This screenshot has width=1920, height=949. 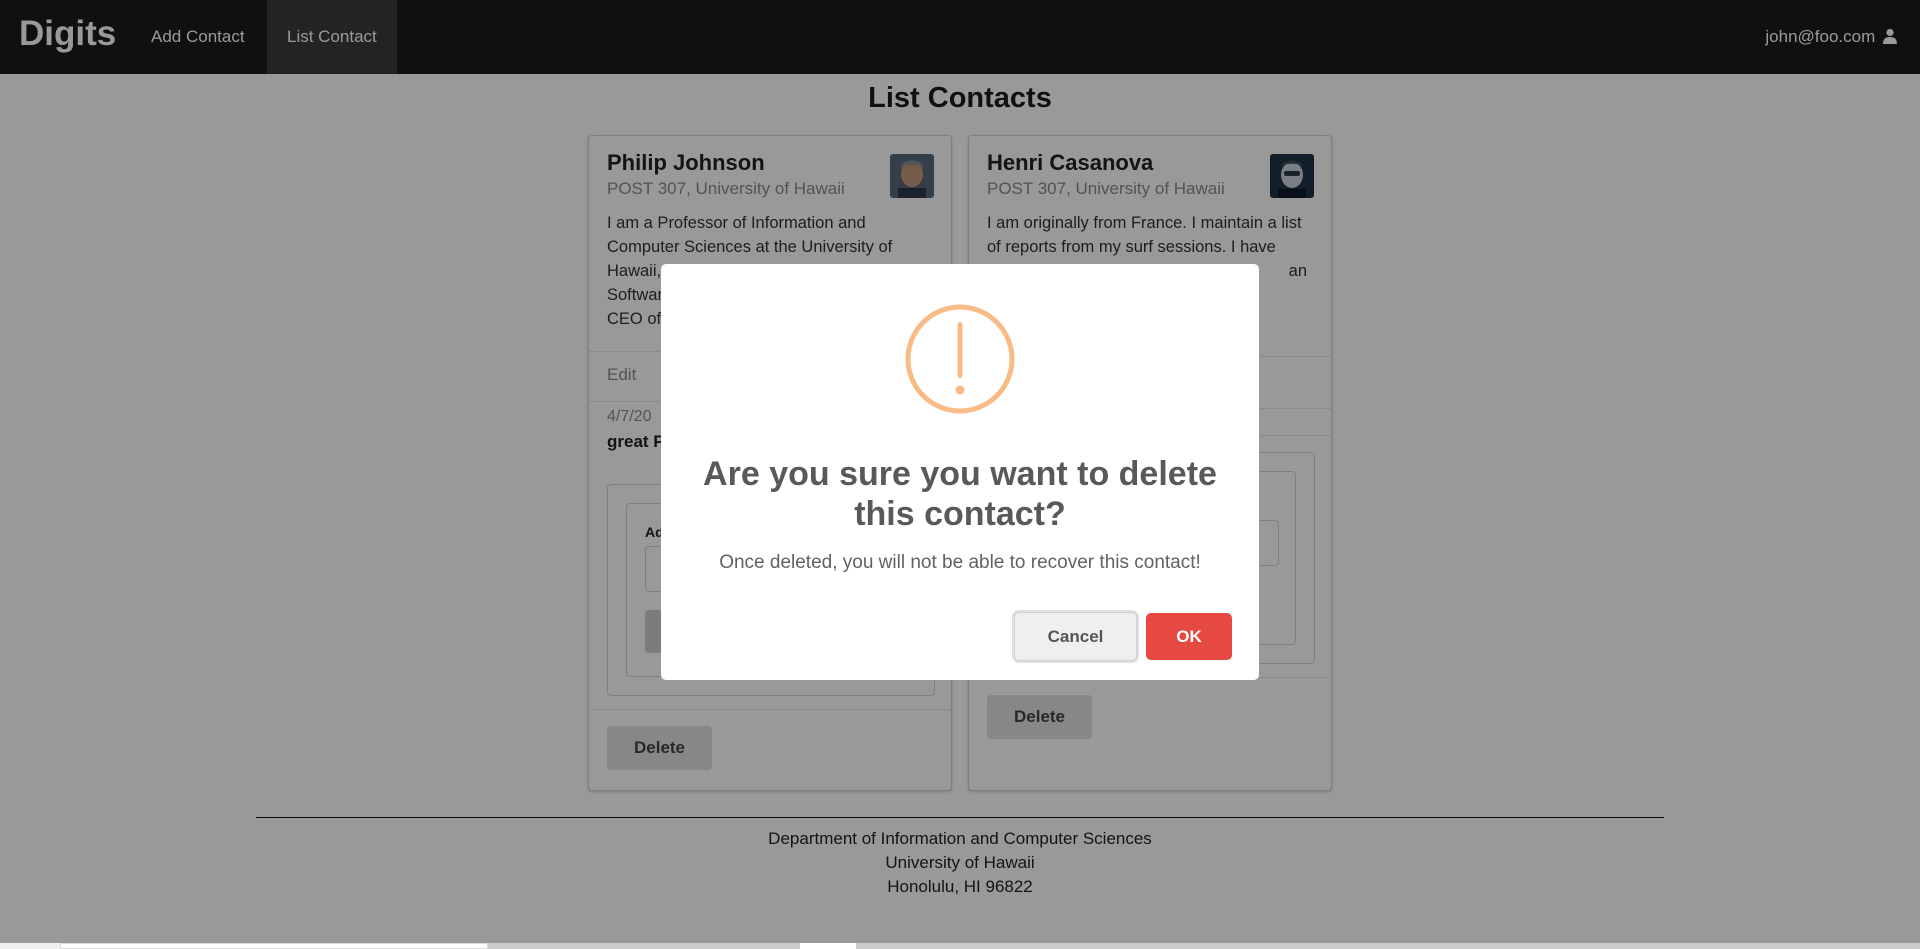 I want to click on warning-icon, so click(x=960, y=359).